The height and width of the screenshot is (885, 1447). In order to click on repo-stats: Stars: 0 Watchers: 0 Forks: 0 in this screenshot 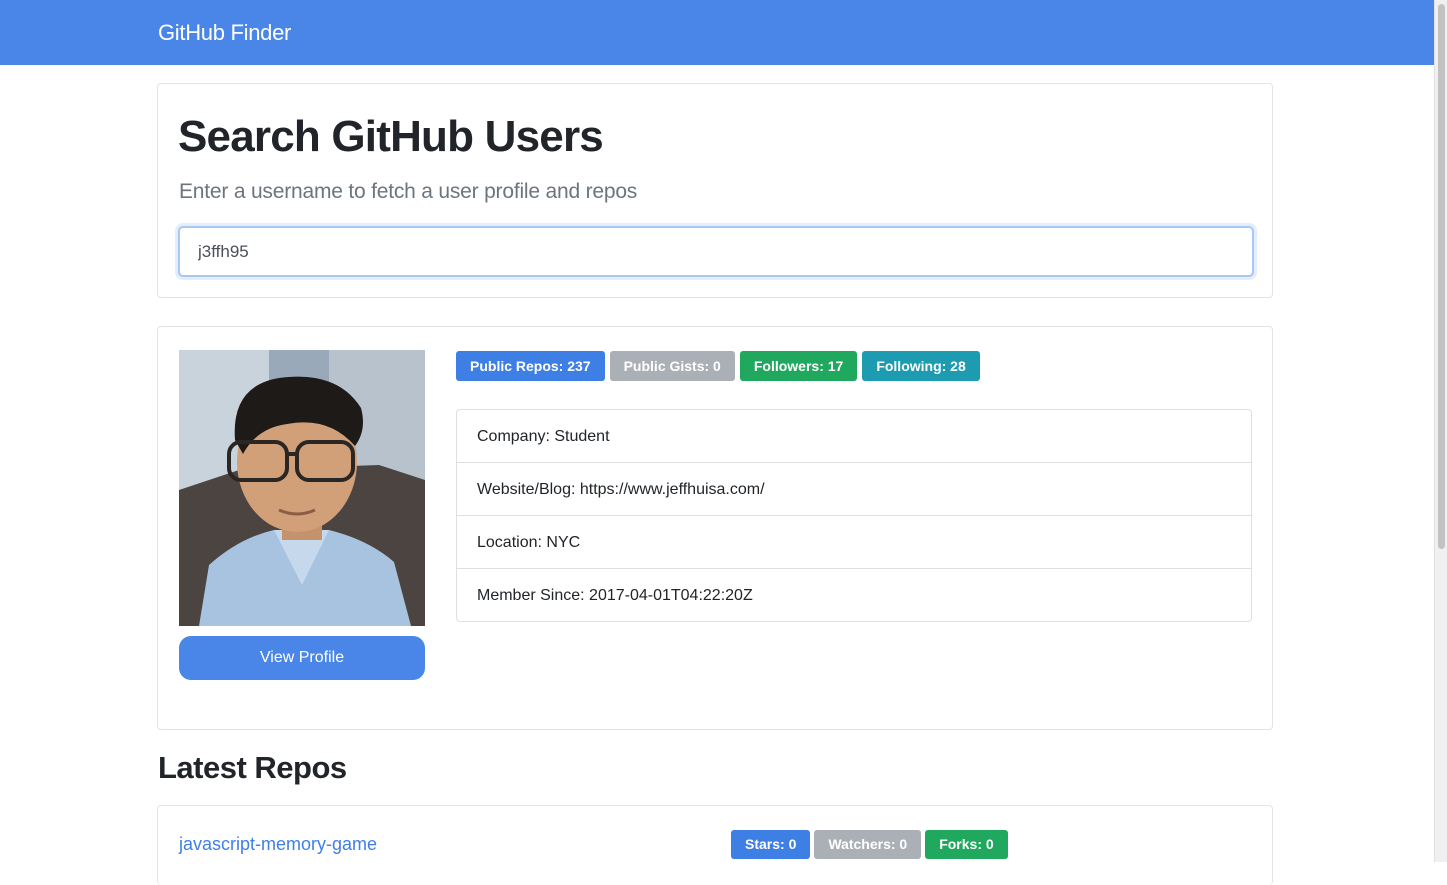, I will do `click(869, 844)`.